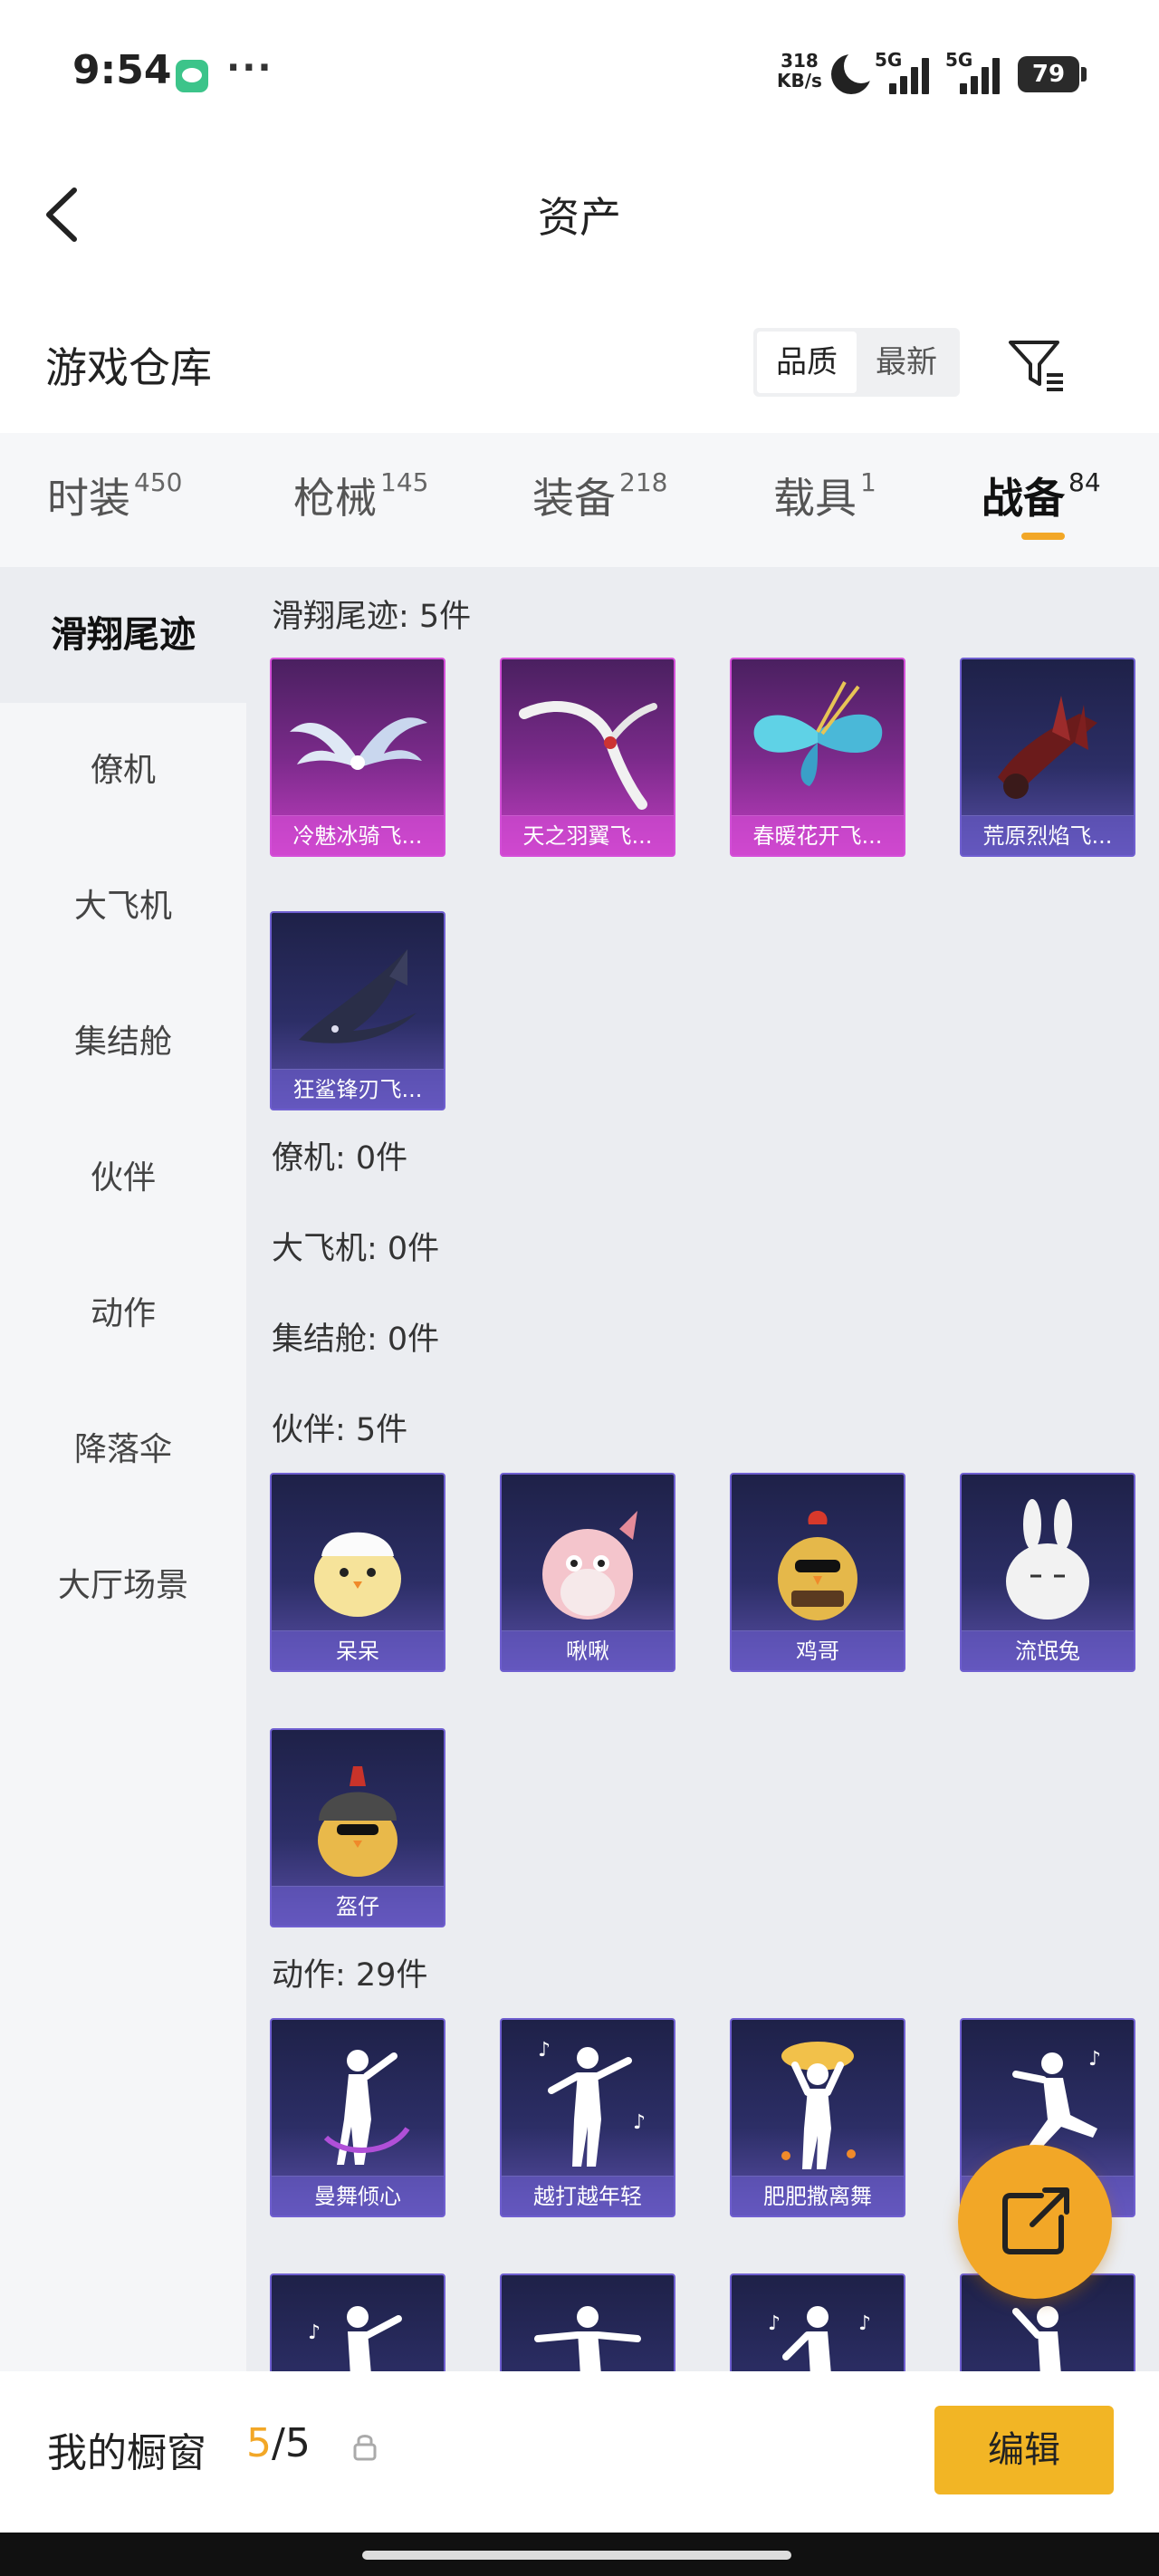 The width and height of the screenshot is (1159, 2576). What do you see at coordinates (818, 1650) in the screenshot?
I see `item-name: 鸡哥` at bounding box center [818, 1650].